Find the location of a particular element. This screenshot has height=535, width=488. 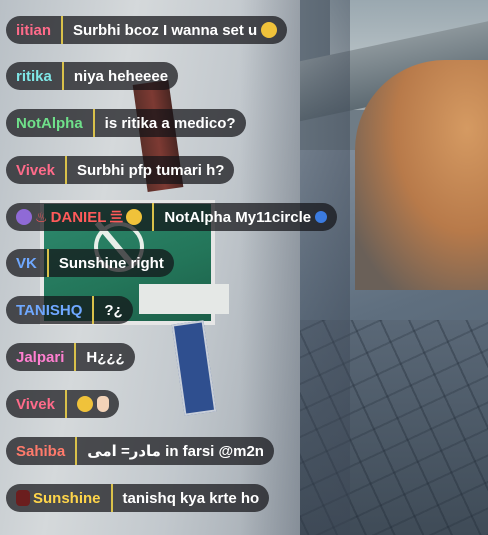

username-label: TANISHQ is located at coordinates (49, 310).